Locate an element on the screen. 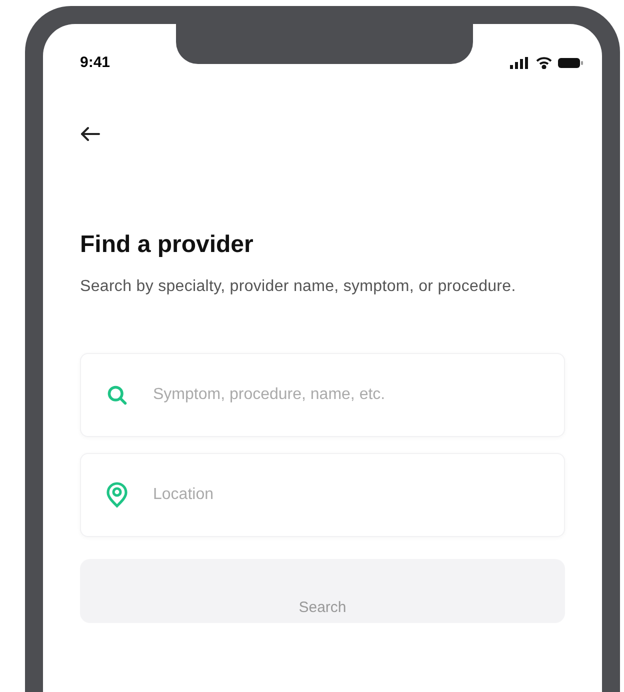 This screenshot has width=624, height=692. page-title: Find a provider is located at coordinates (167, 245).